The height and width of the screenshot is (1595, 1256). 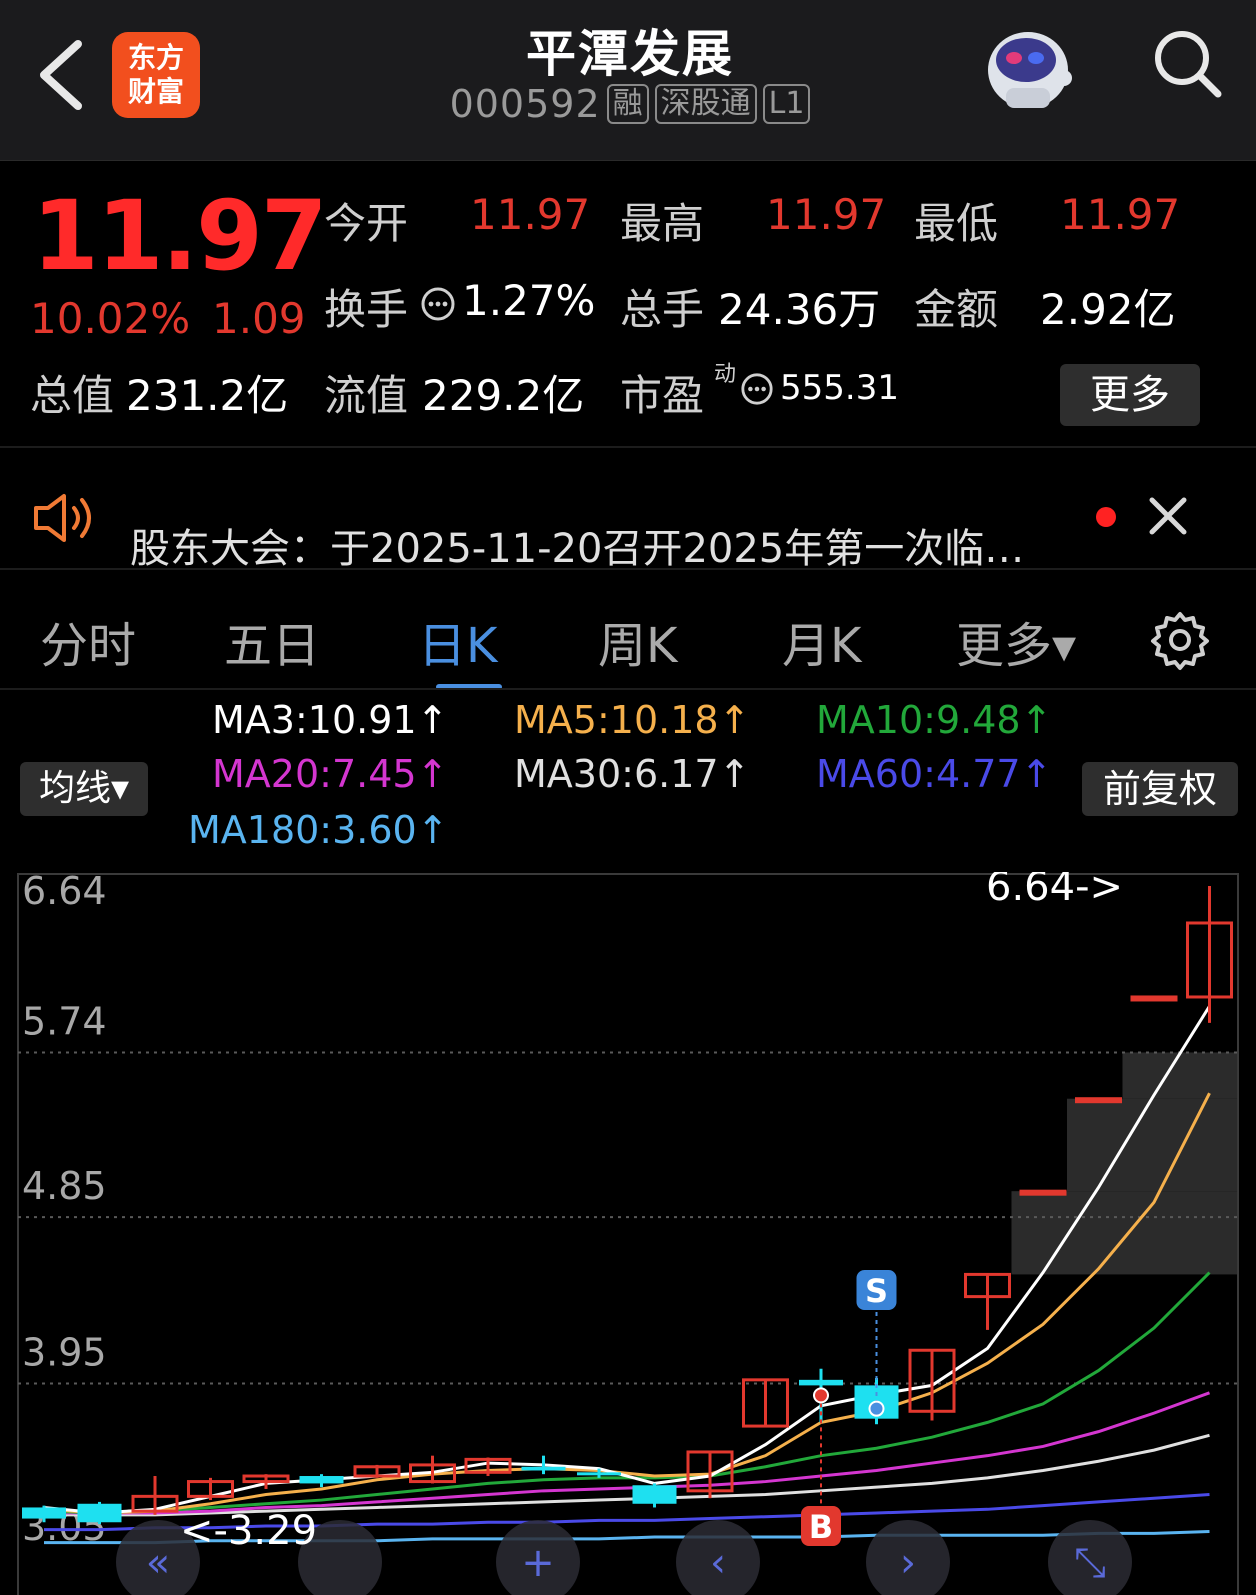 What do you see at coordinates (330, 774) in the screenshot?
I see `ma20-value: MA20:7.45↑` at bounding box center [330, 774].